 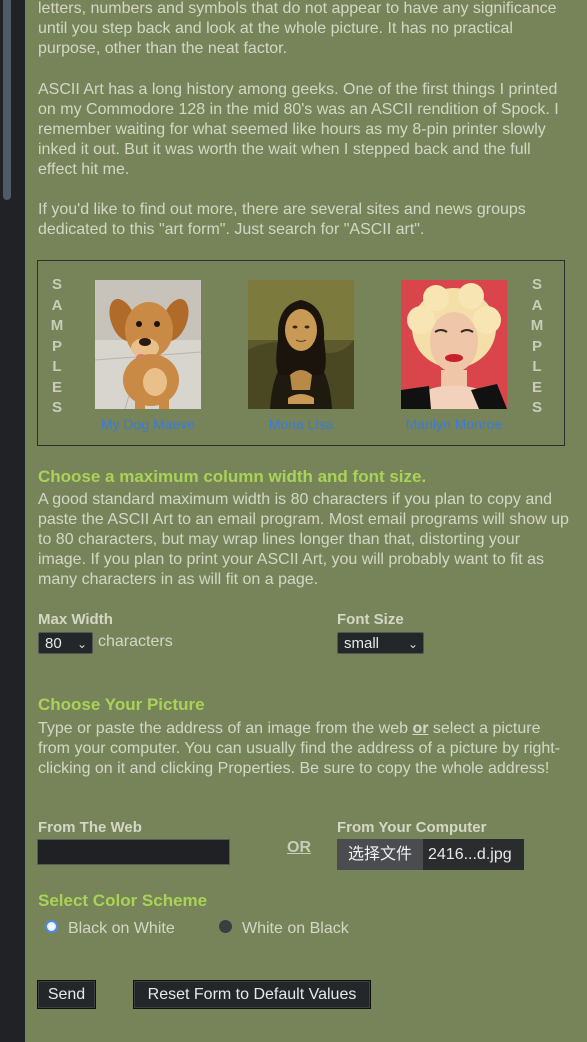 What do you see at coordinates (75, 619) in the screenshot?
I see `max-width-label: Max Width` at bounding box center [75, 619].